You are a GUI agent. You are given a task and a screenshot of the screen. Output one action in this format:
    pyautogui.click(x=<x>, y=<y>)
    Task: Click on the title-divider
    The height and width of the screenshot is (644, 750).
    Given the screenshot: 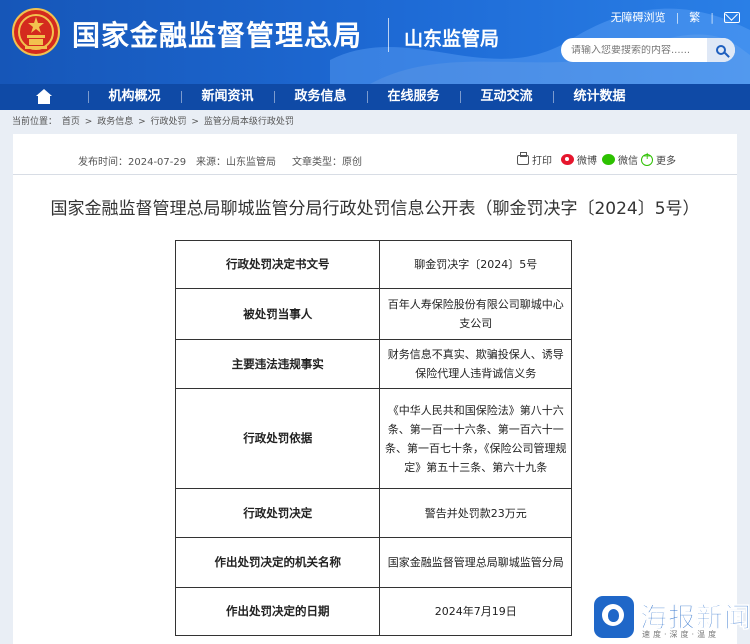 What is the action you would take?
    pyautogui.click(x=388, y=35)
    